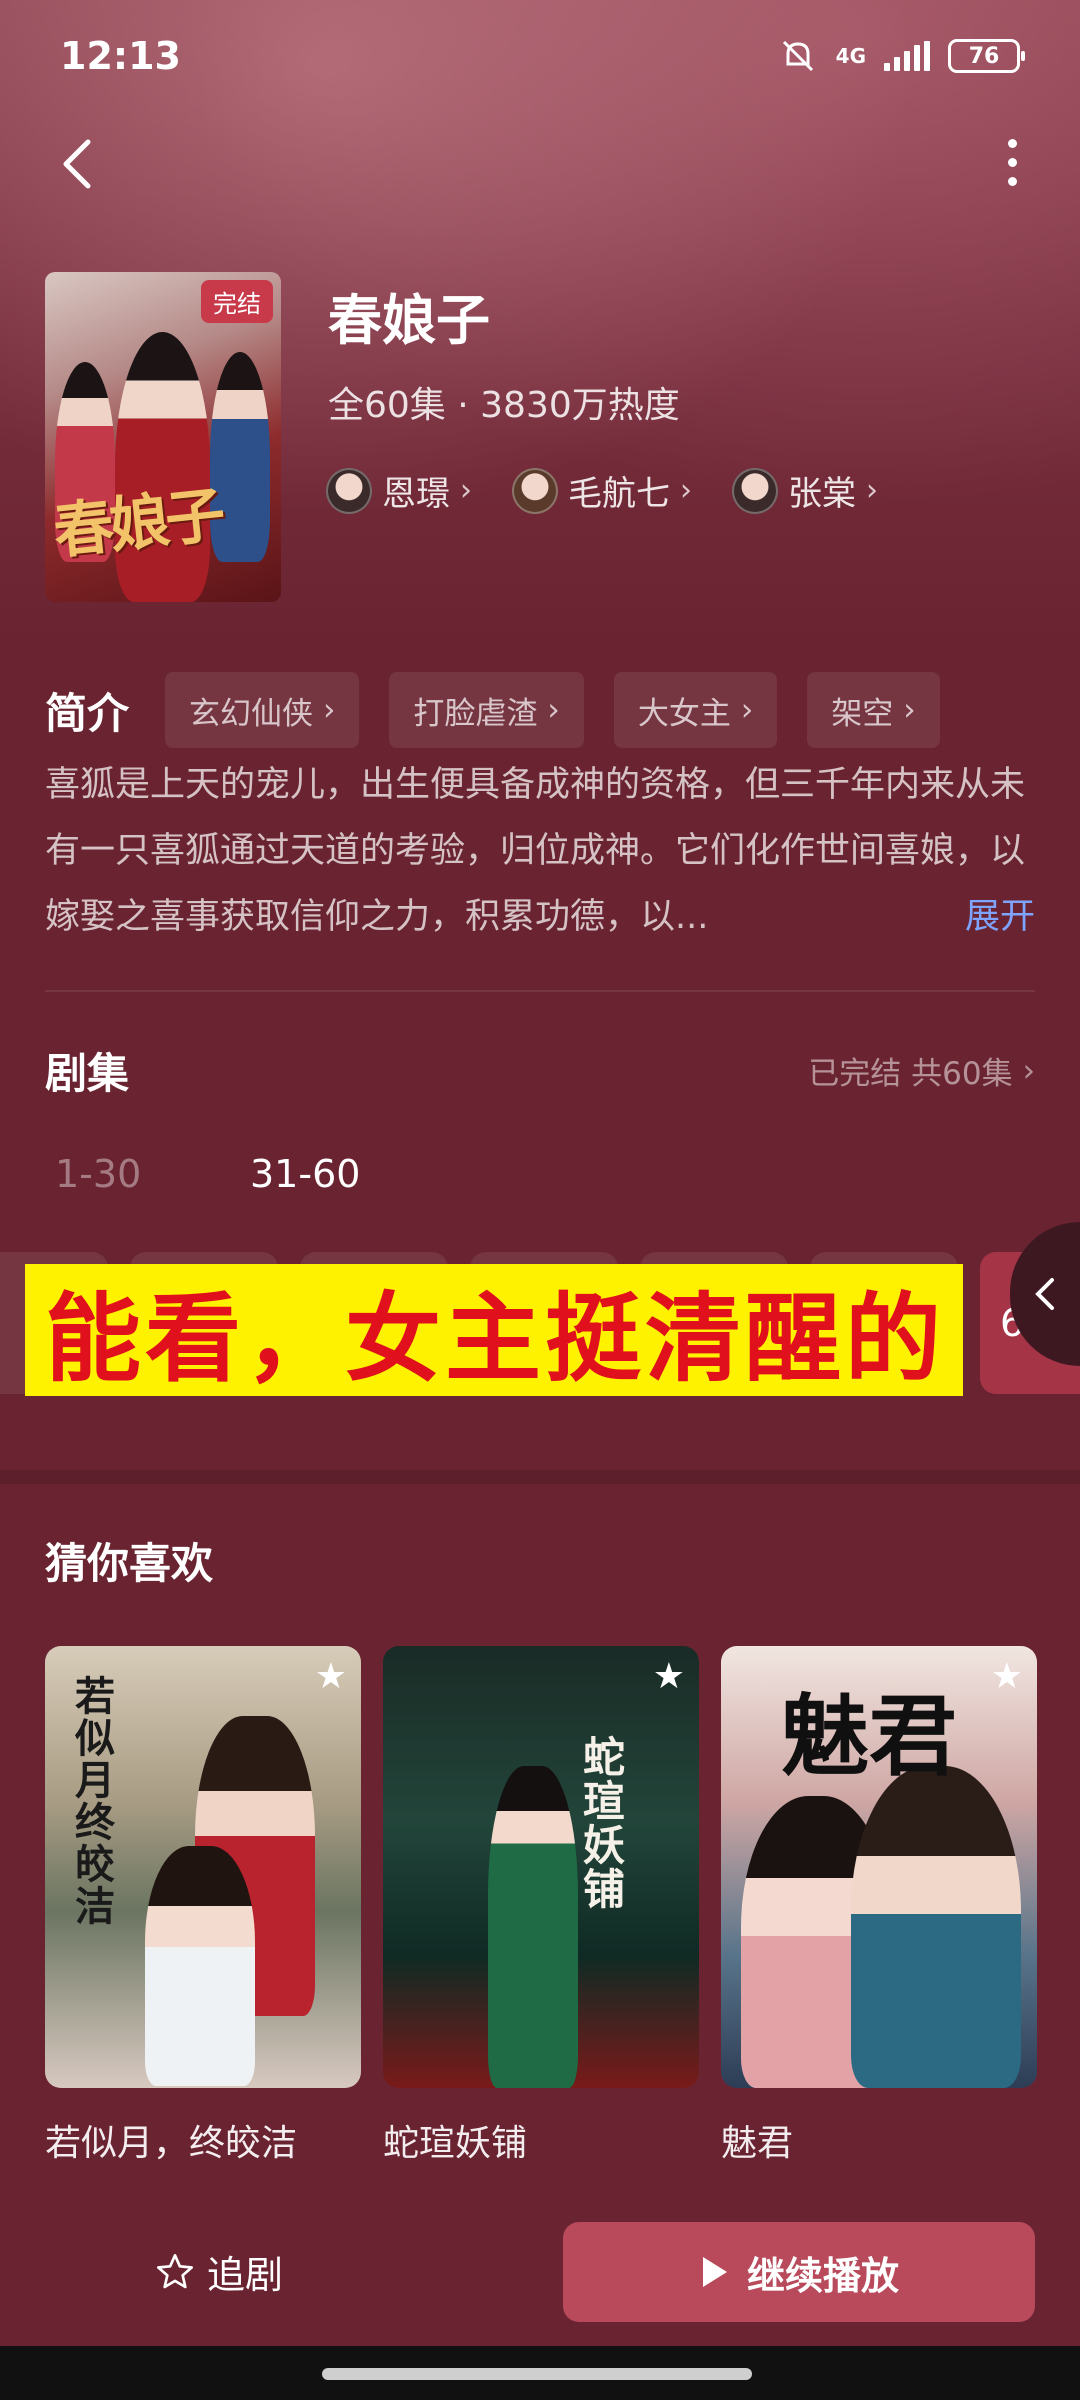 The image size is (1080, 2400). What do you see at coordinates (684, 713) in the screenshot?
I see `tag-label: 大女主` at bounding box center [684, 713].